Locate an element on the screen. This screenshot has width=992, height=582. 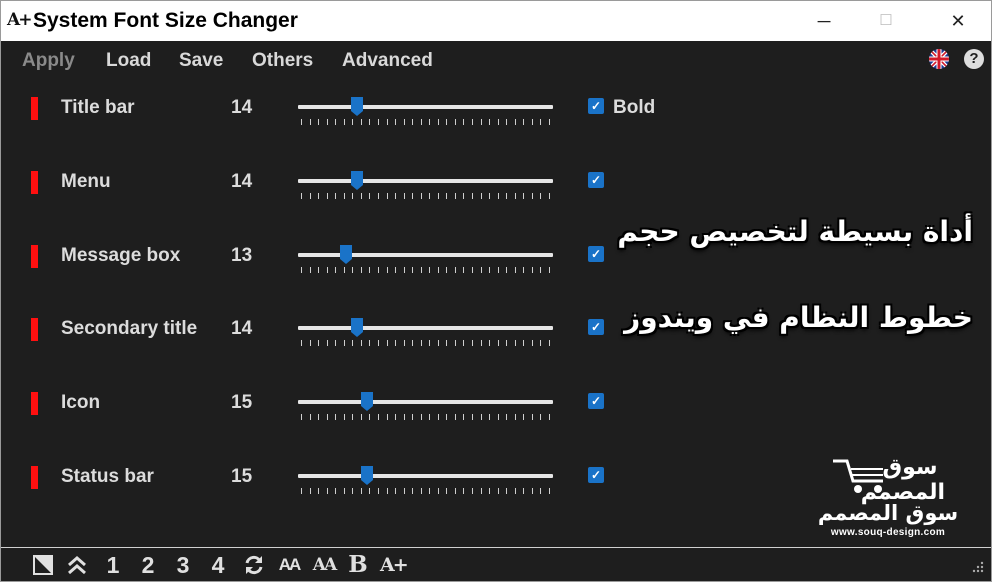
uk-flag-icon is located at coordinates (939, 59).